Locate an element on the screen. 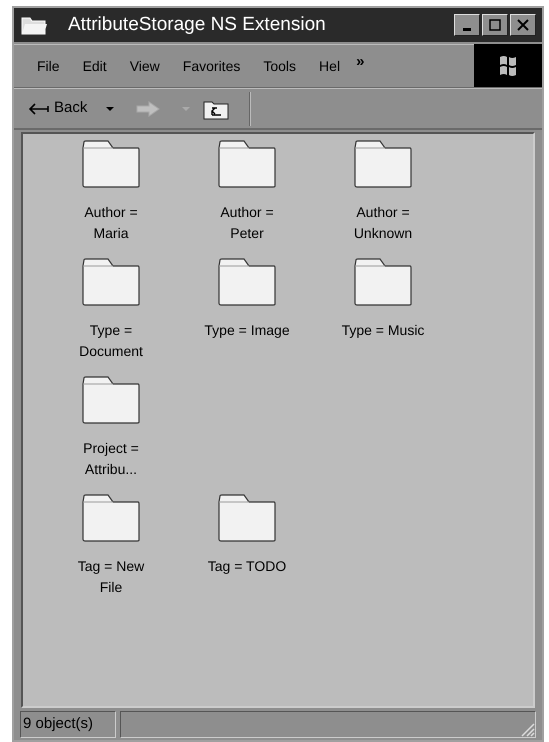 The image size is (549, 742). close-icon is located at coordinates (523, 25).